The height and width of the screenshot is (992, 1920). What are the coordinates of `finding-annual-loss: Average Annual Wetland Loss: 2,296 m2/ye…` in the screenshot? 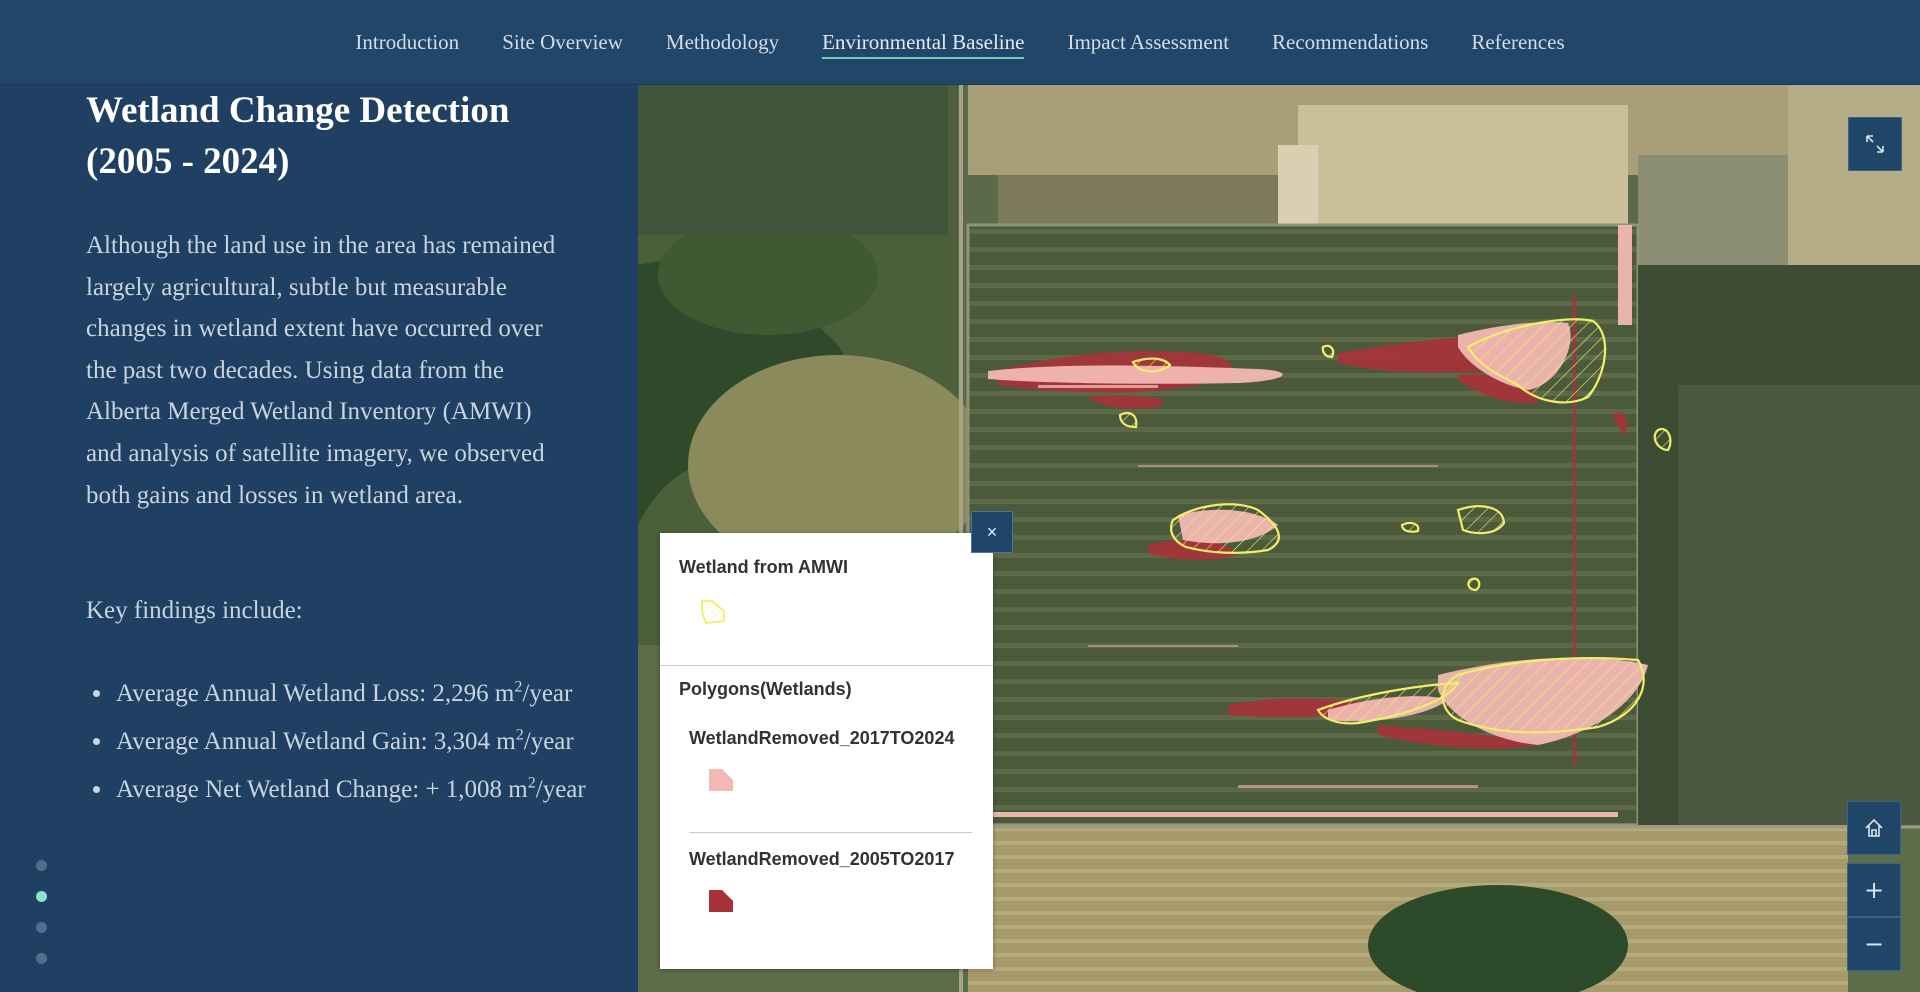 It's located at (336, 694).